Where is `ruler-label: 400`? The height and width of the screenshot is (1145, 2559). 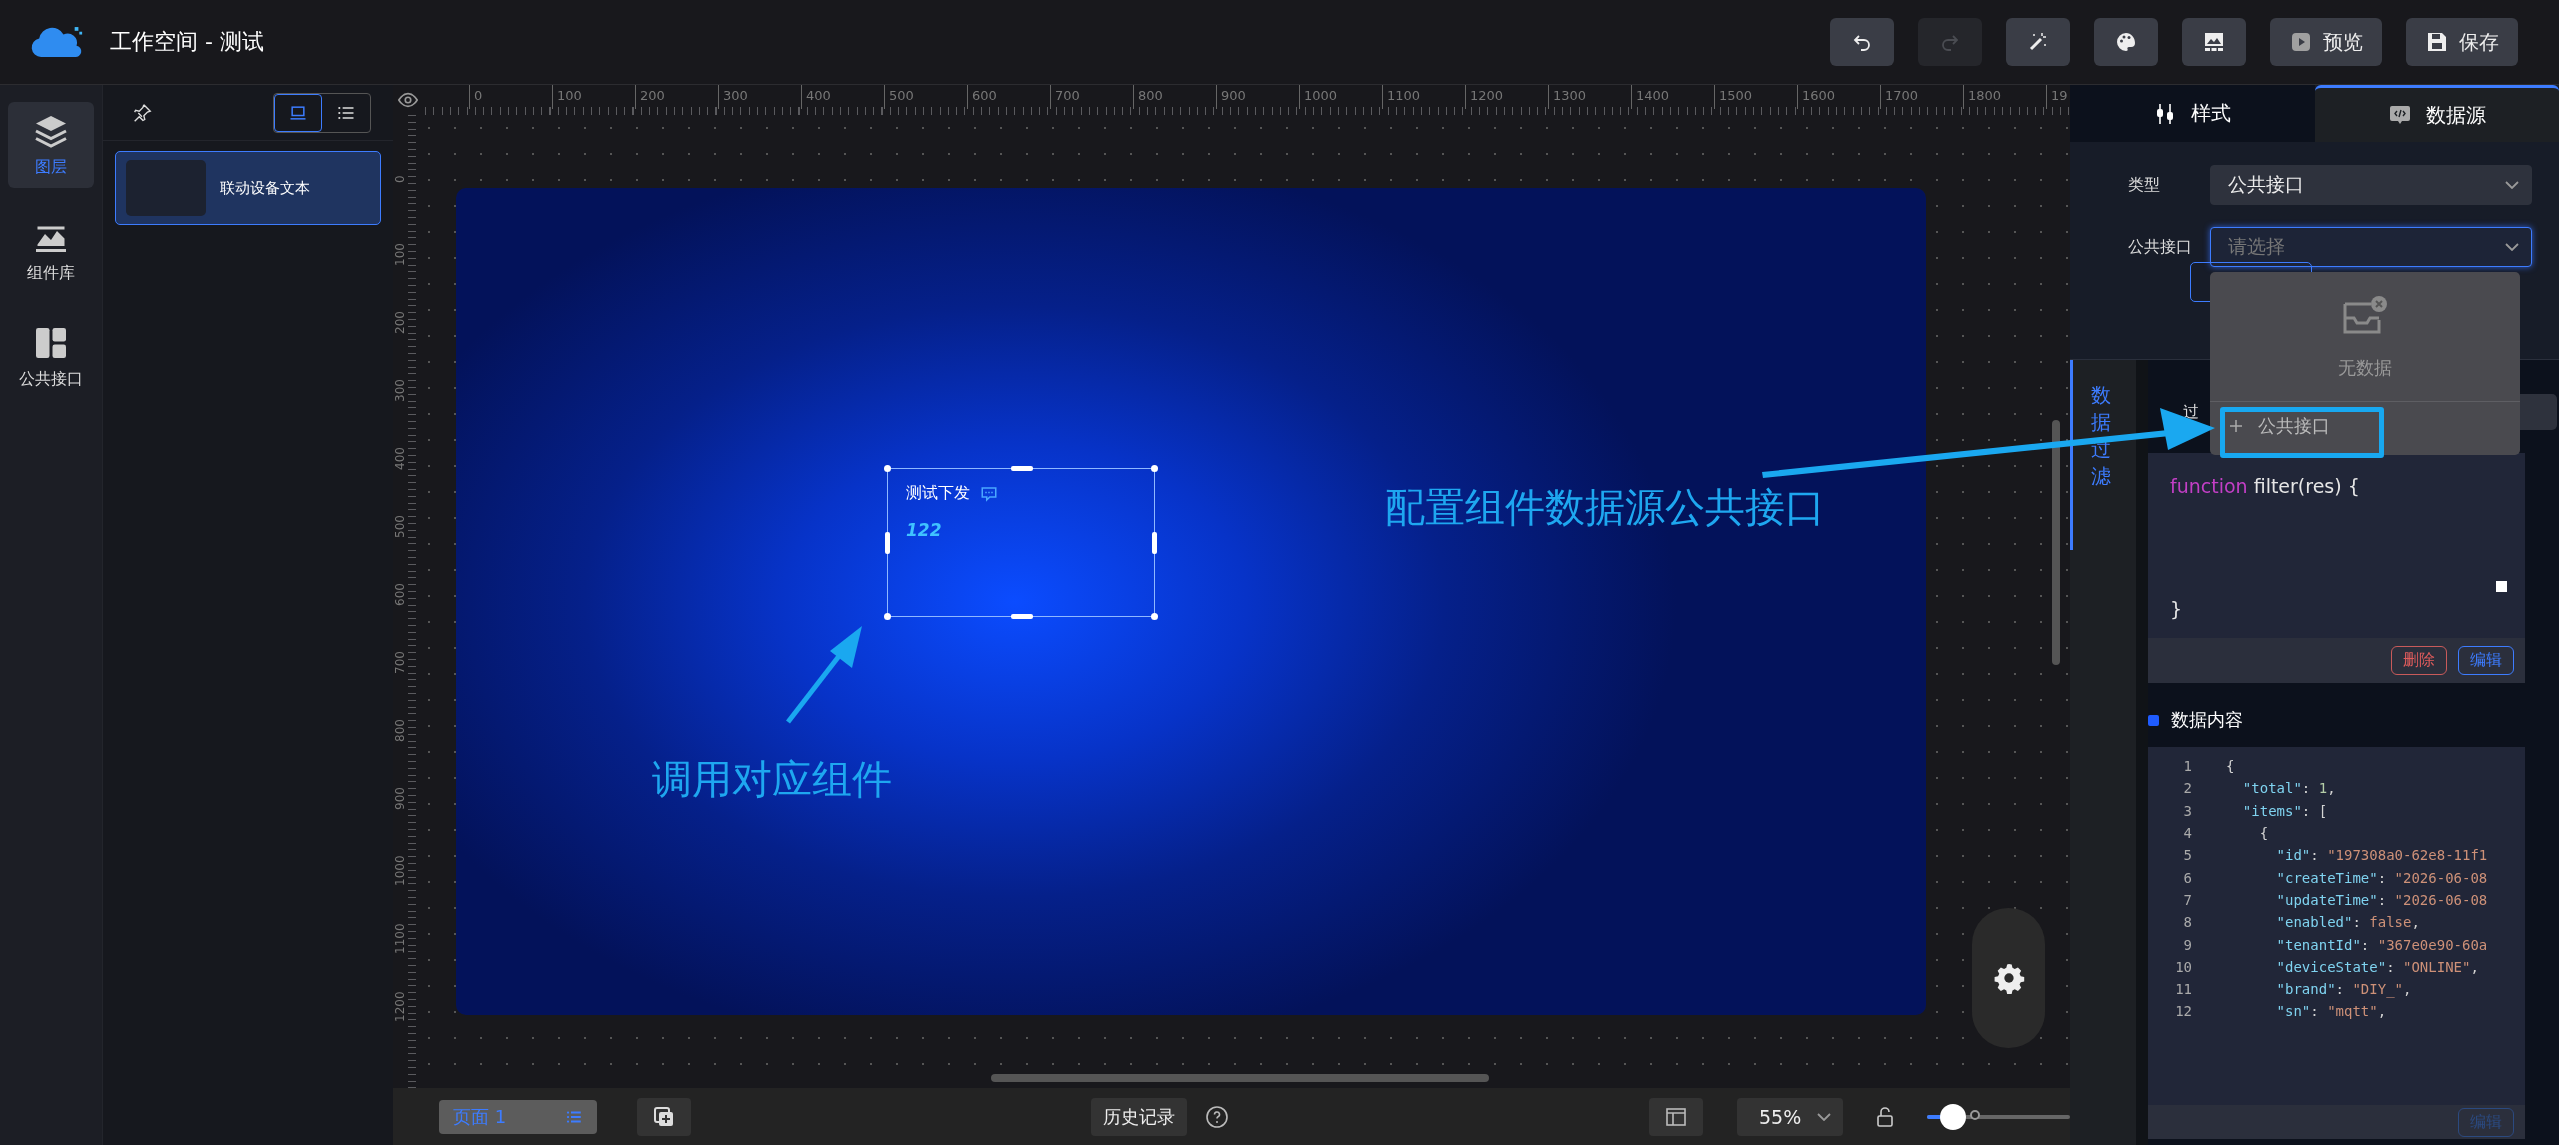 ruler-label: 400 is located at coordinates (842, 97).